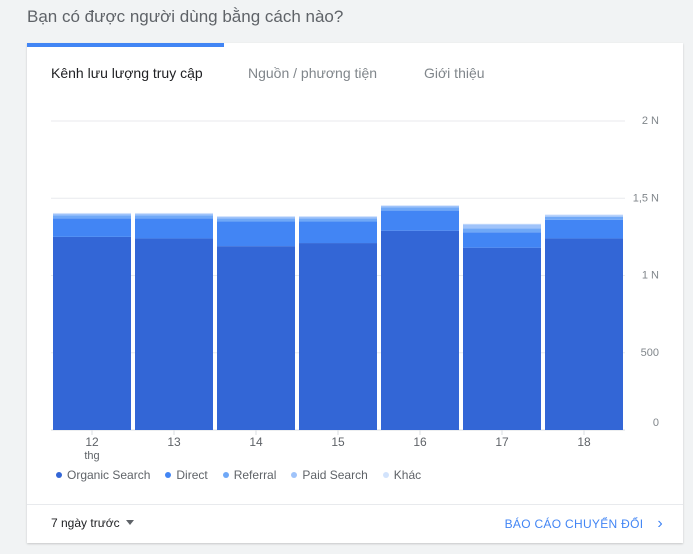 The image size is (693, 554). Describe the element at coordinates (420, 442) in the screenshot. I see `x-tick-label: 16` at that location.